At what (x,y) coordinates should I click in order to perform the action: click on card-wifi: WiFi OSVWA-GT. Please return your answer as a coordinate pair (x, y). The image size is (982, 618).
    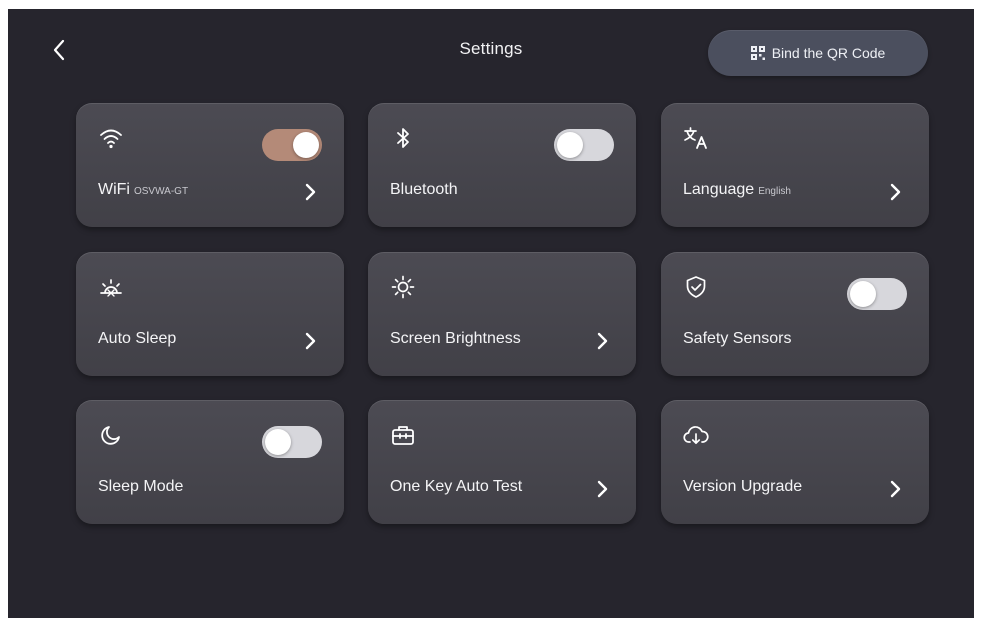
    Looking at the image, I should click on (210, 165).